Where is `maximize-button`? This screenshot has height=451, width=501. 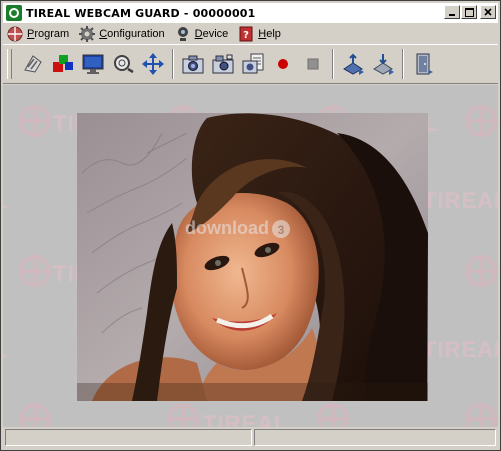 maximize-button is located at coordinates (469, 12).